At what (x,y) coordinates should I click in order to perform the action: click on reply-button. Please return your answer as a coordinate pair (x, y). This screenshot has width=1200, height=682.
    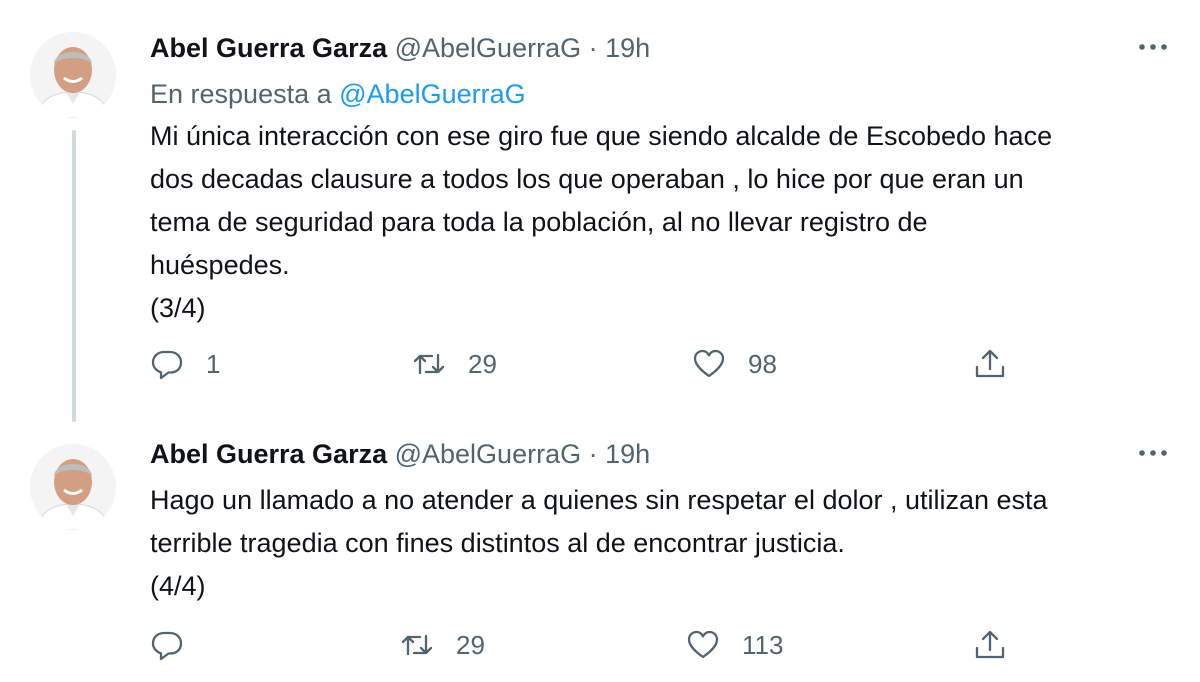
    Looking at the image, I should click on (178, 645).